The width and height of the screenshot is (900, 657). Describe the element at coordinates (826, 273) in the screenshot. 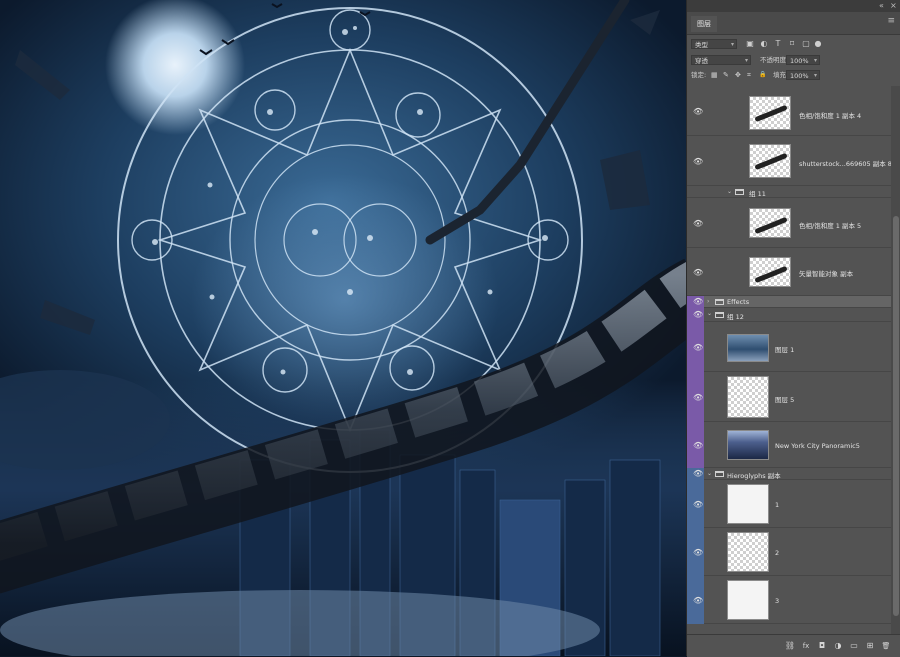

I see `layer-name: 矢量智能对象 副本` at that location.